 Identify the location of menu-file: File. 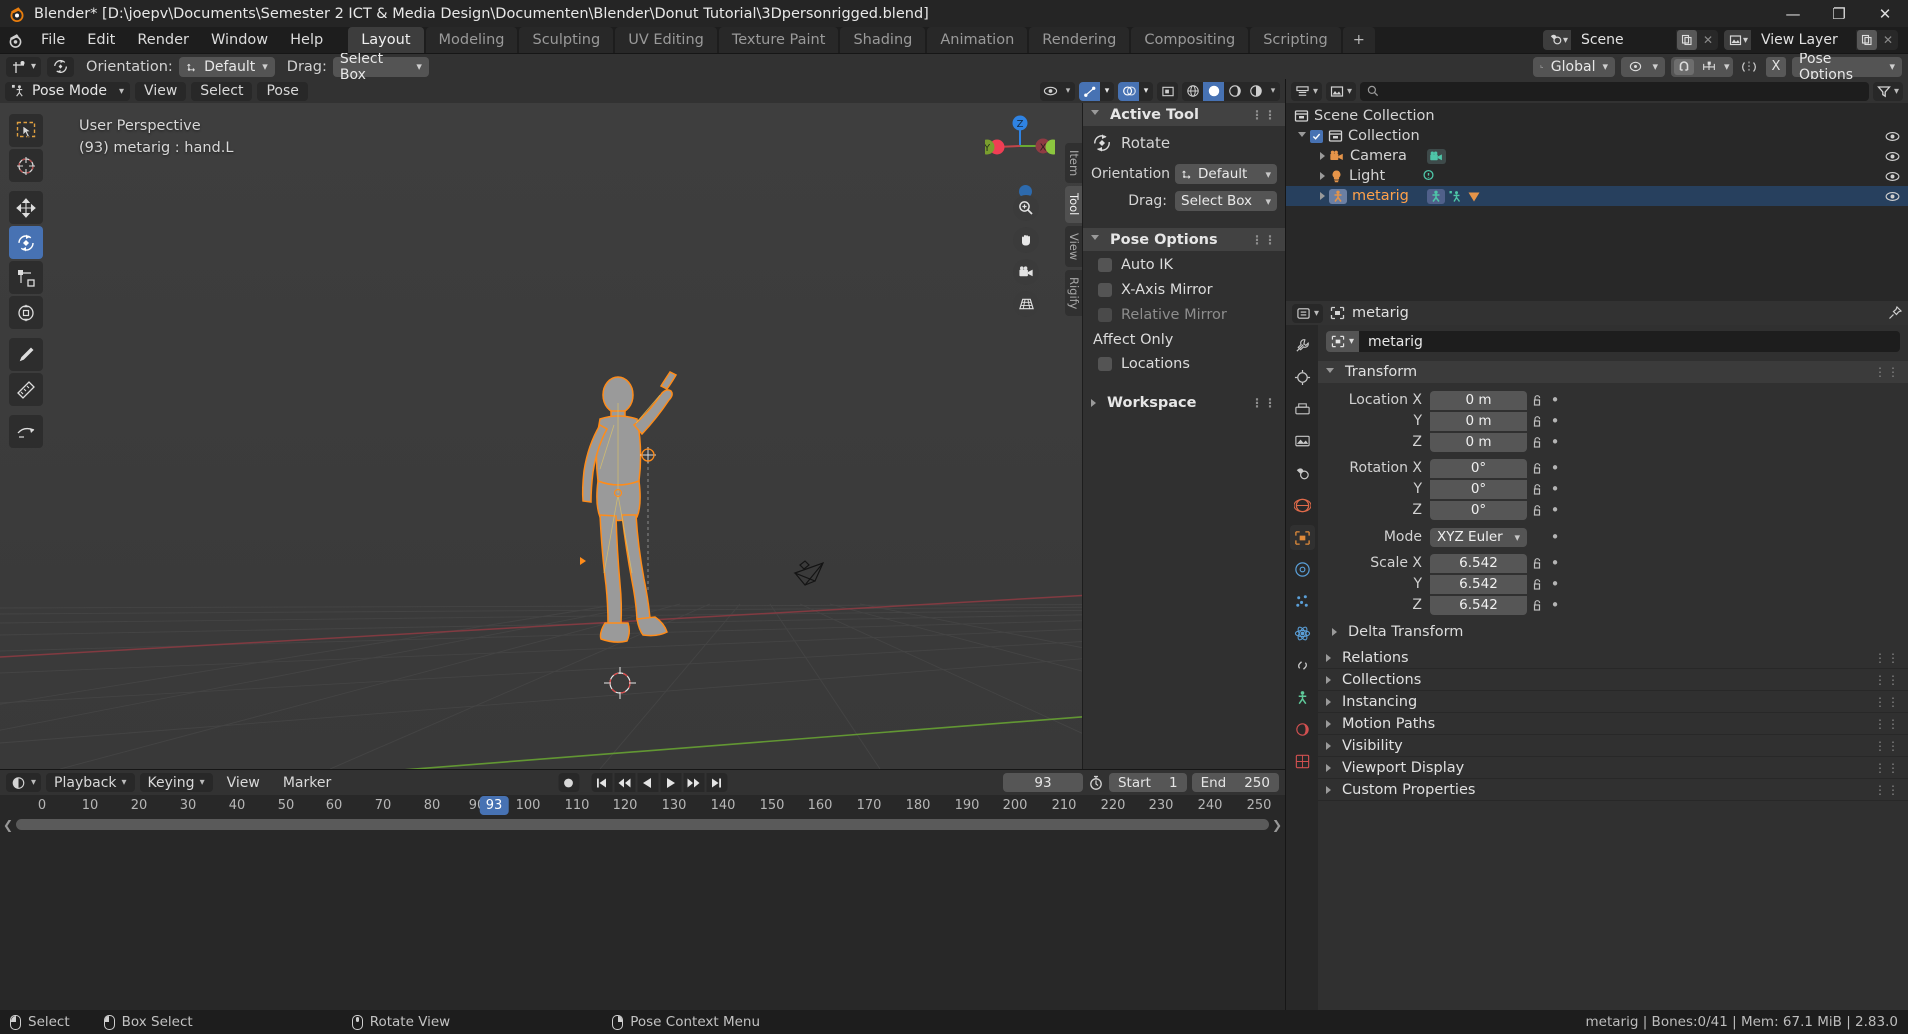
(53, 40).